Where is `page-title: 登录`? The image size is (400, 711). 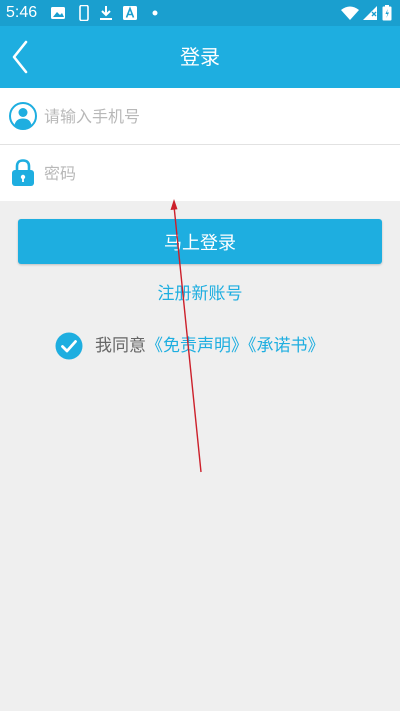 page-title: 登录 is located at coordinates (200, 57).